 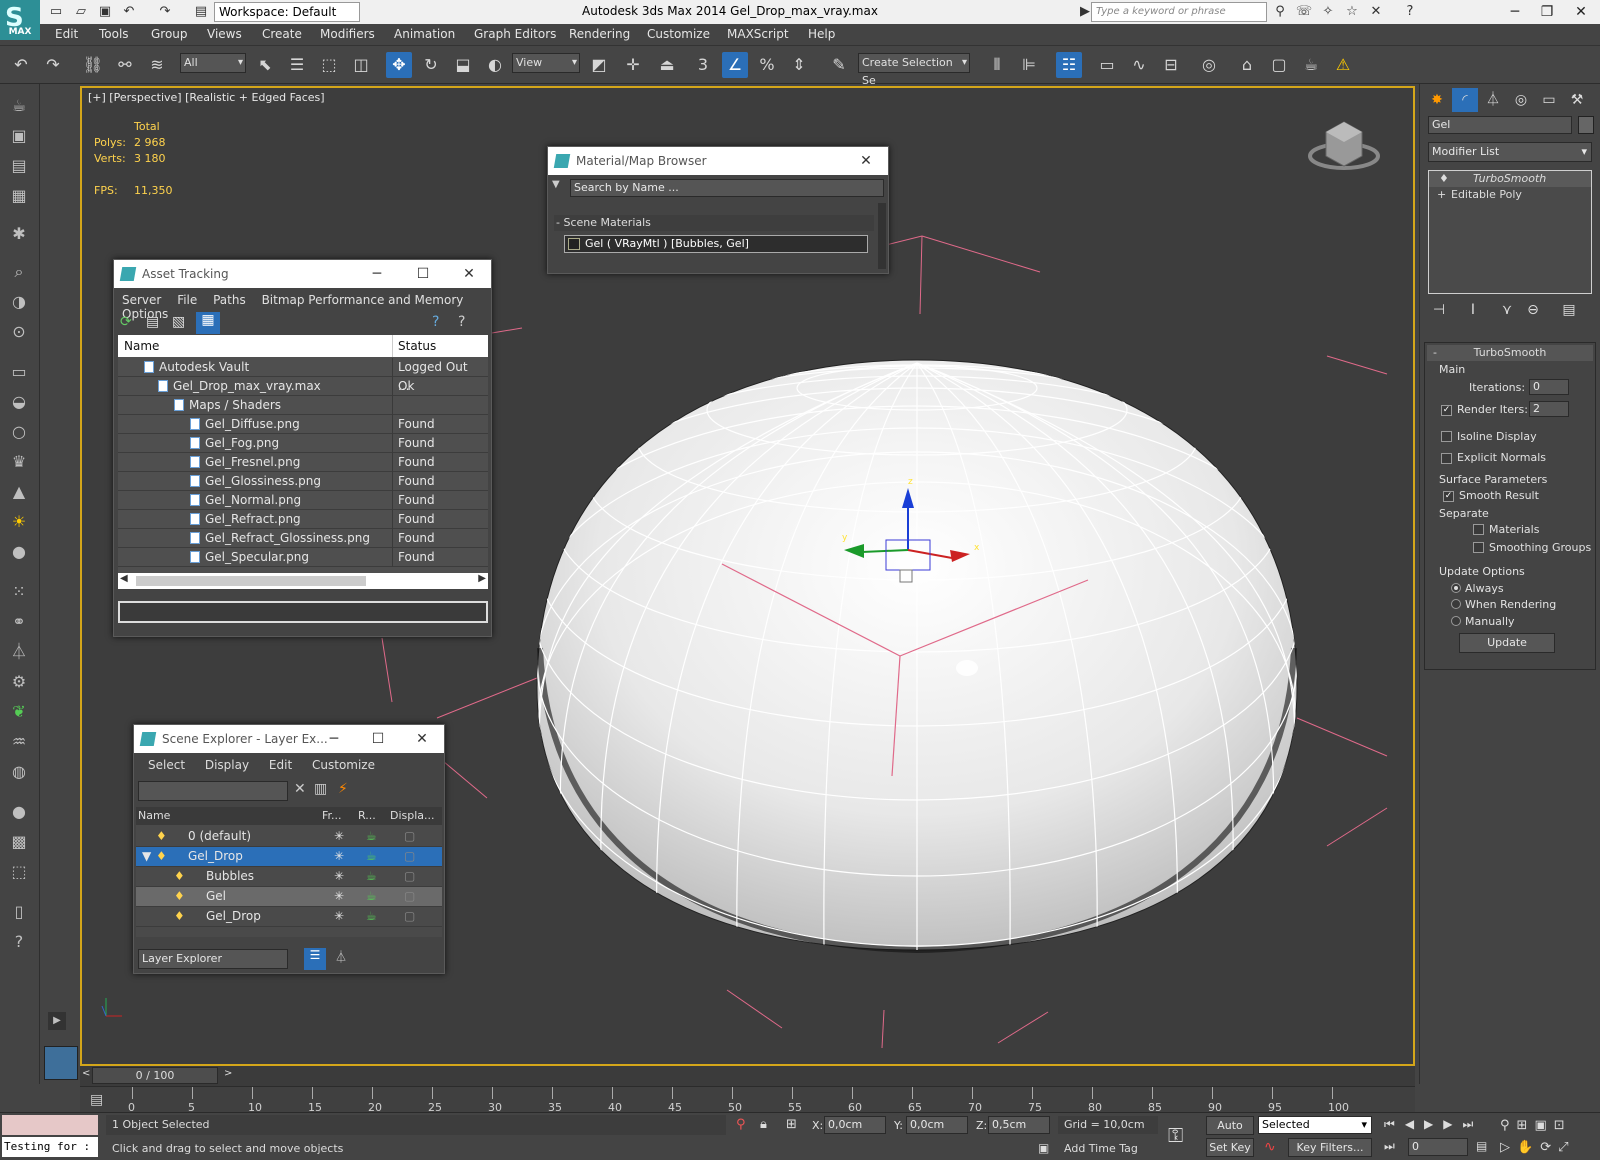 I want to click on time-configuration-icon: ▤, so click(x=1481, y=1146).